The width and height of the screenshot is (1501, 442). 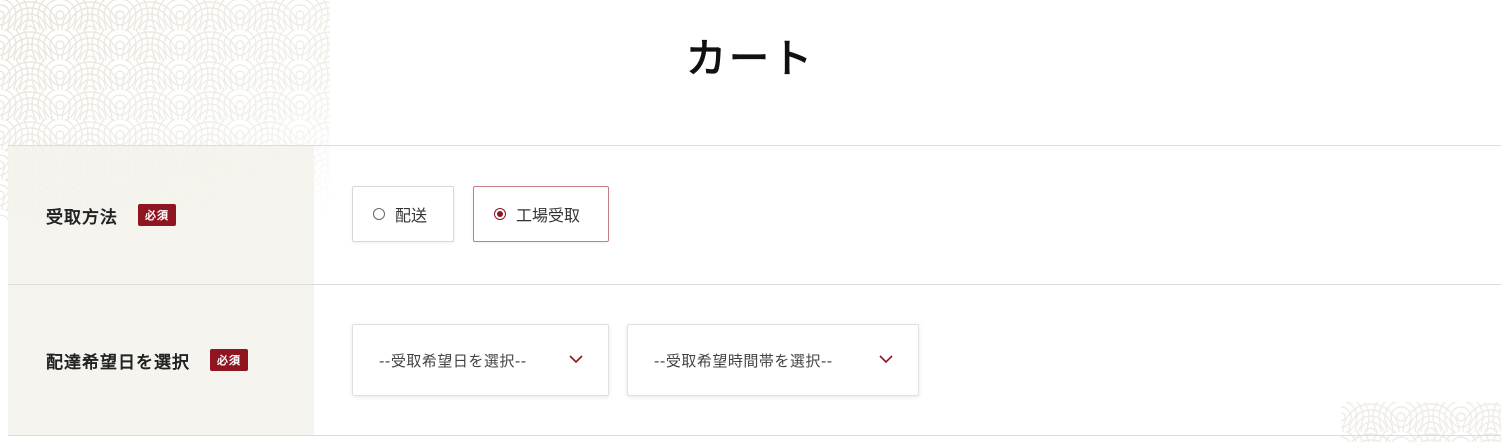 I want to click on pickup-time-select: --受取希望時間帯を選択--, so click(x=773, y=360).